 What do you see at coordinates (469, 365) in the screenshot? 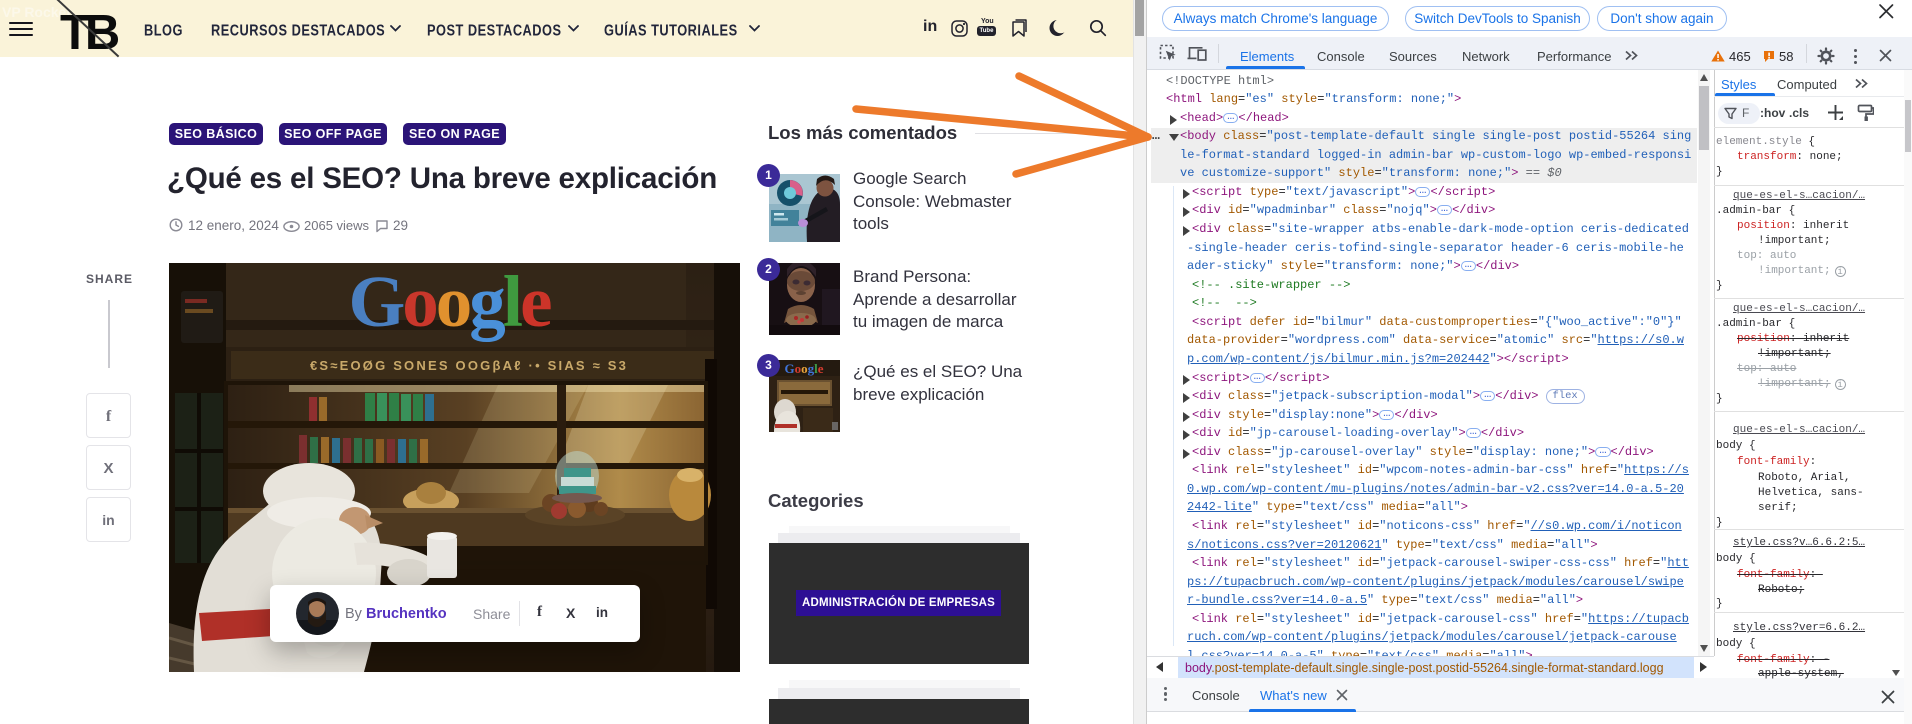
I see `svg-text:€S≈EOØG SONES OOGβAℓ ·• SIAS ≈: €S≈EOØG SONES OOGβAℓ ·• SIAS ≈ S3` at bounding box center [469, 365].